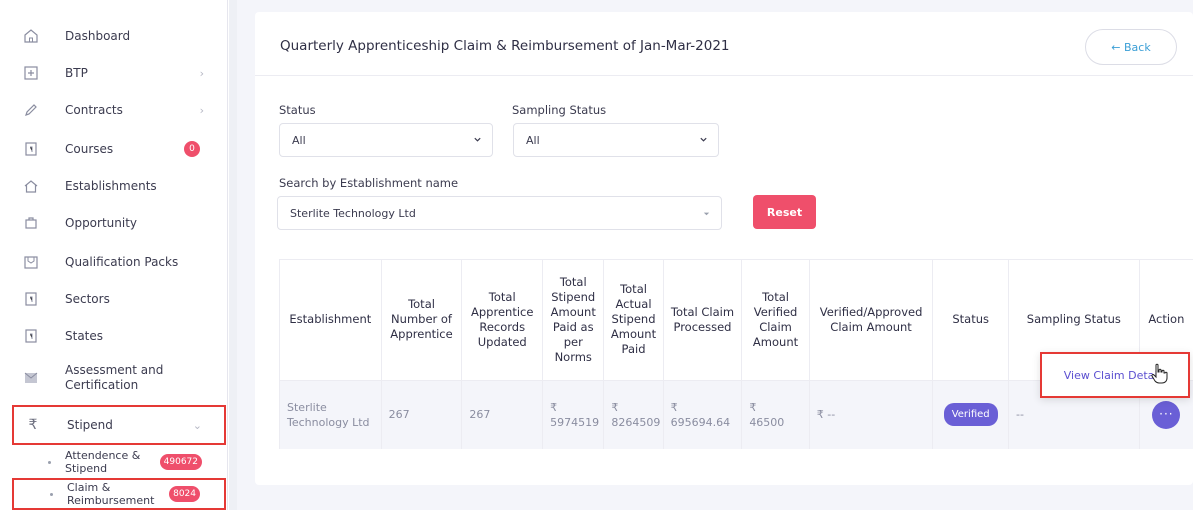 The width and height of the screenshot is (1193, 510). I want to click on sidebar-item-qualification-packs: Qualification Packs, so click(119, 262).